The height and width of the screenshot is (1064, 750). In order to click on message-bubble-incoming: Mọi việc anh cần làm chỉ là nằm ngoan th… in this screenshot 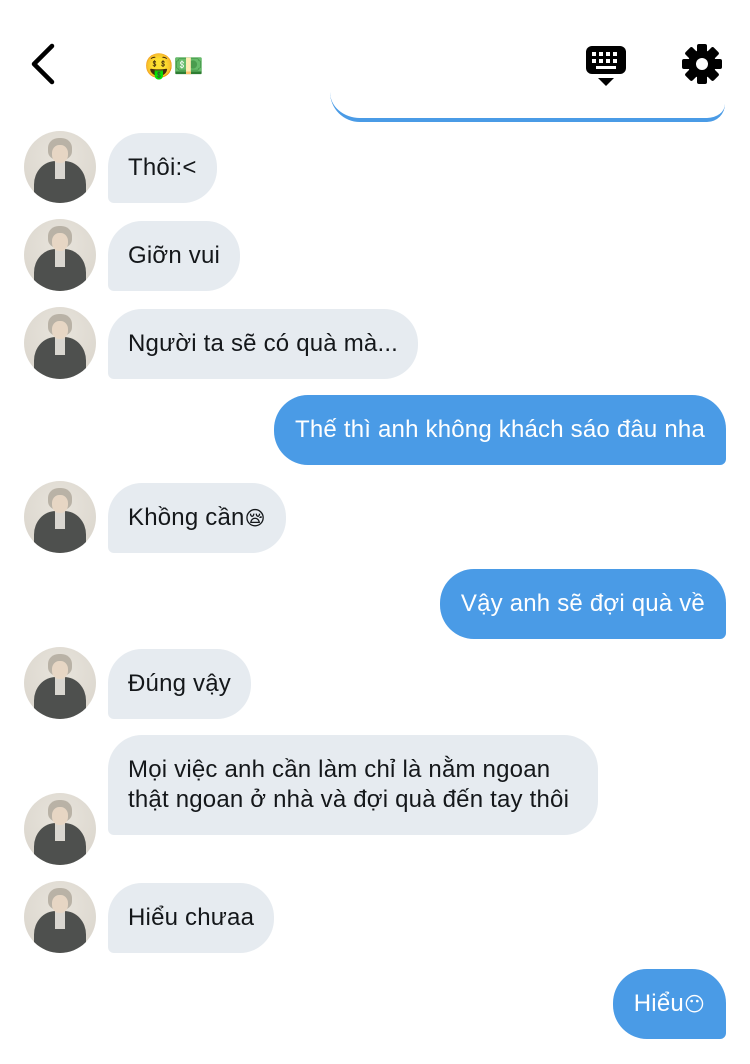, I will do `click(353, 785)`.